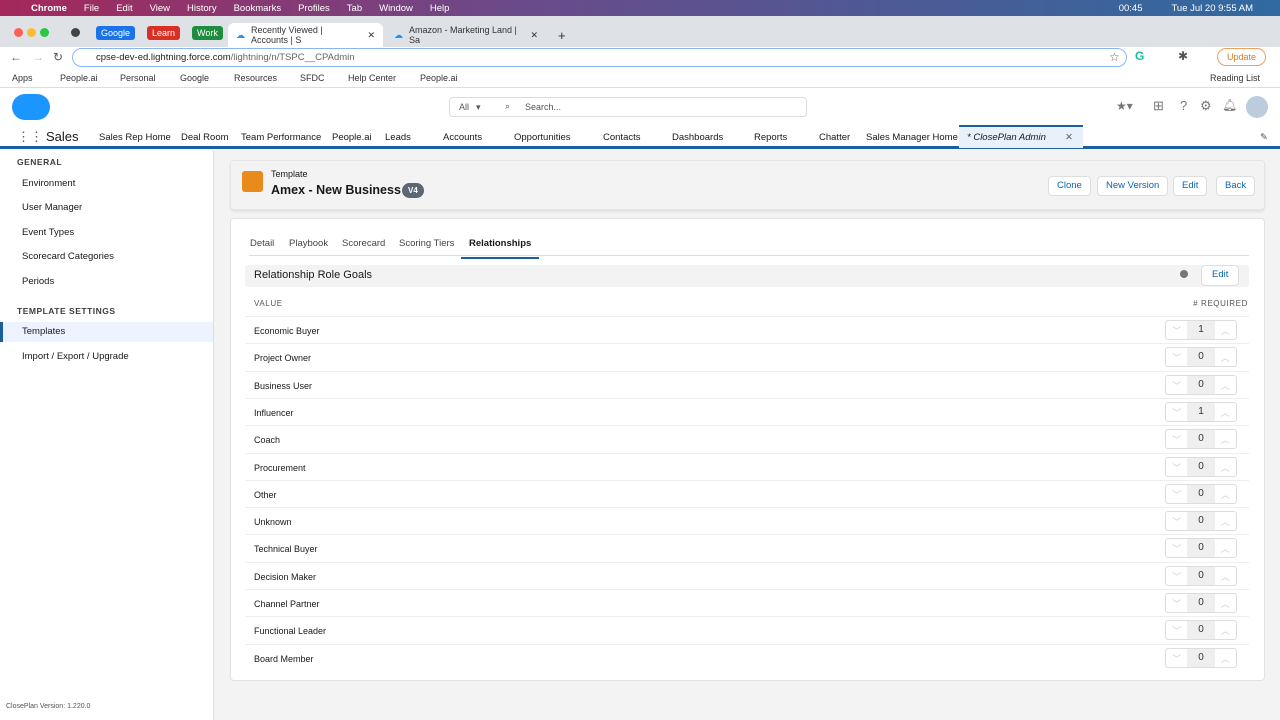  Describe the element at coordinates (135, 137) in the screenshot. I see `nav-sales-rep-home: Sales Rep Home` at that location.